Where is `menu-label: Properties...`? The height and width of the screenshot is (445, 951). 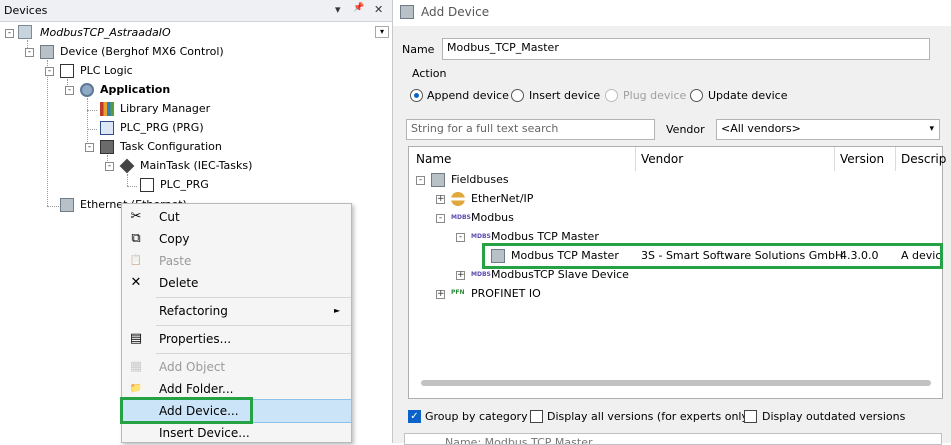 menu-label: Properties... is located at coordinates (195, 339).